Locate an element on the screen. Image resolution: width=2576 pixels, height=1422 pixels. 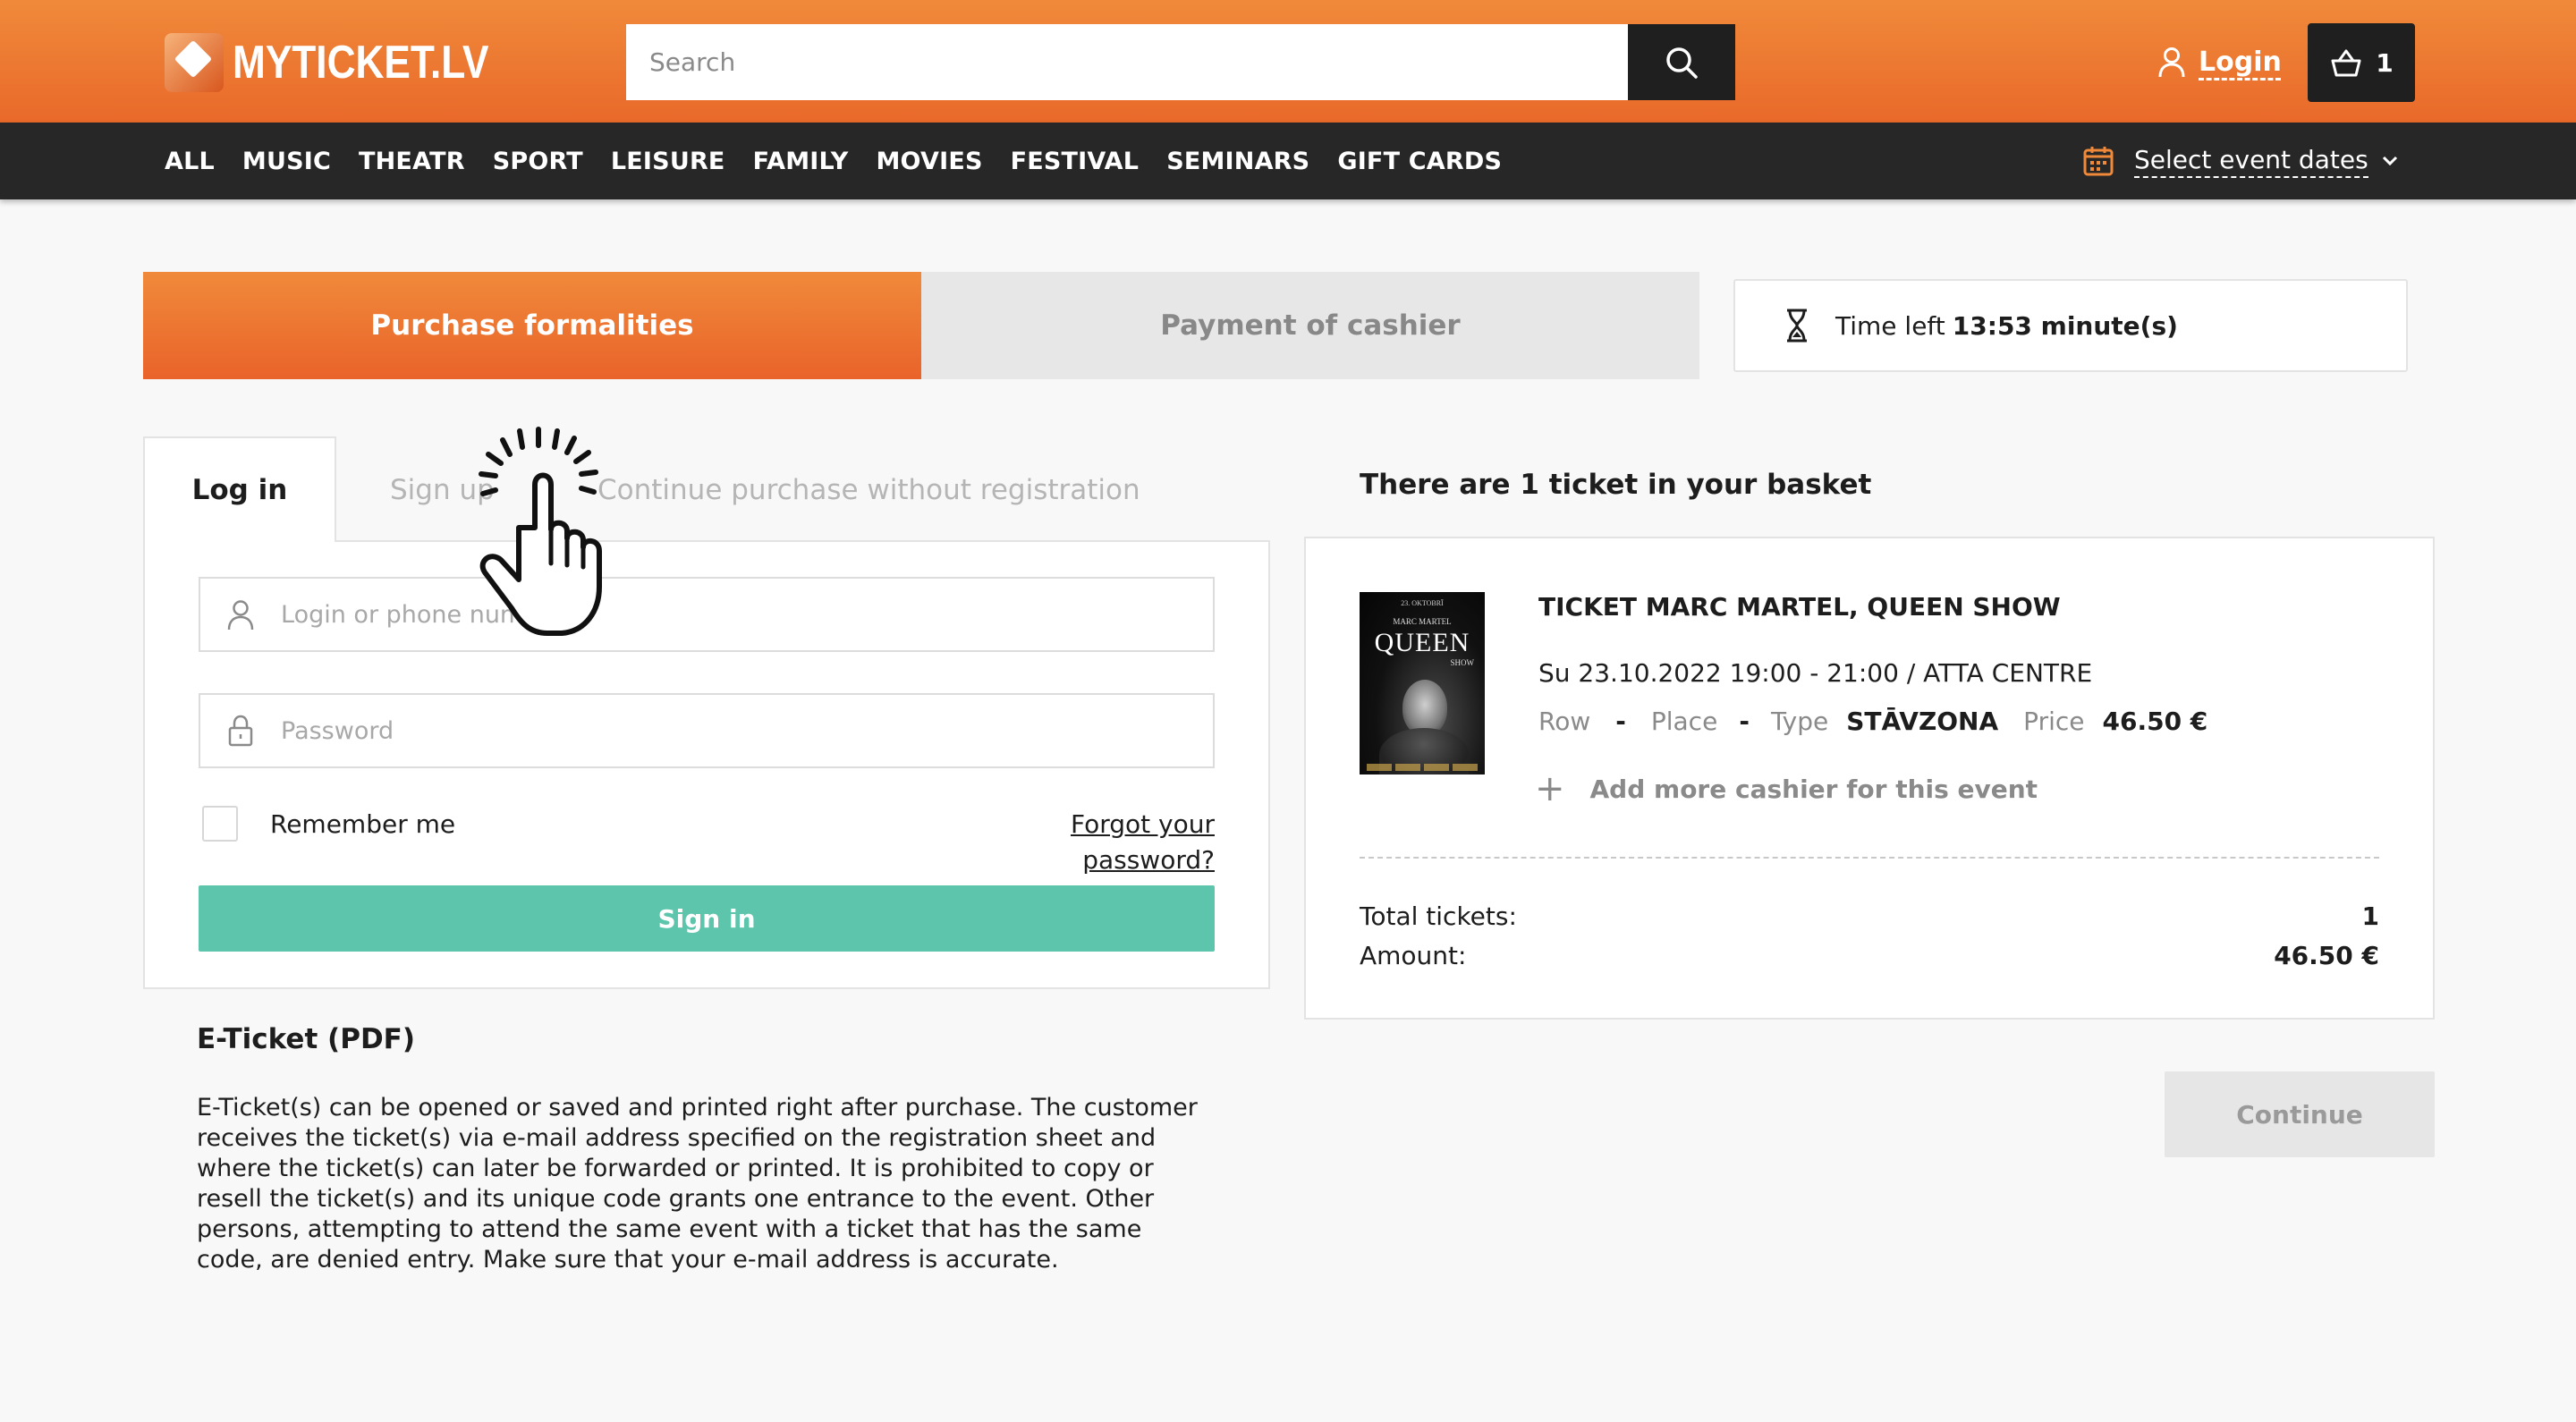
sign-in-button: Sign in is located at coordinates (707, 918).